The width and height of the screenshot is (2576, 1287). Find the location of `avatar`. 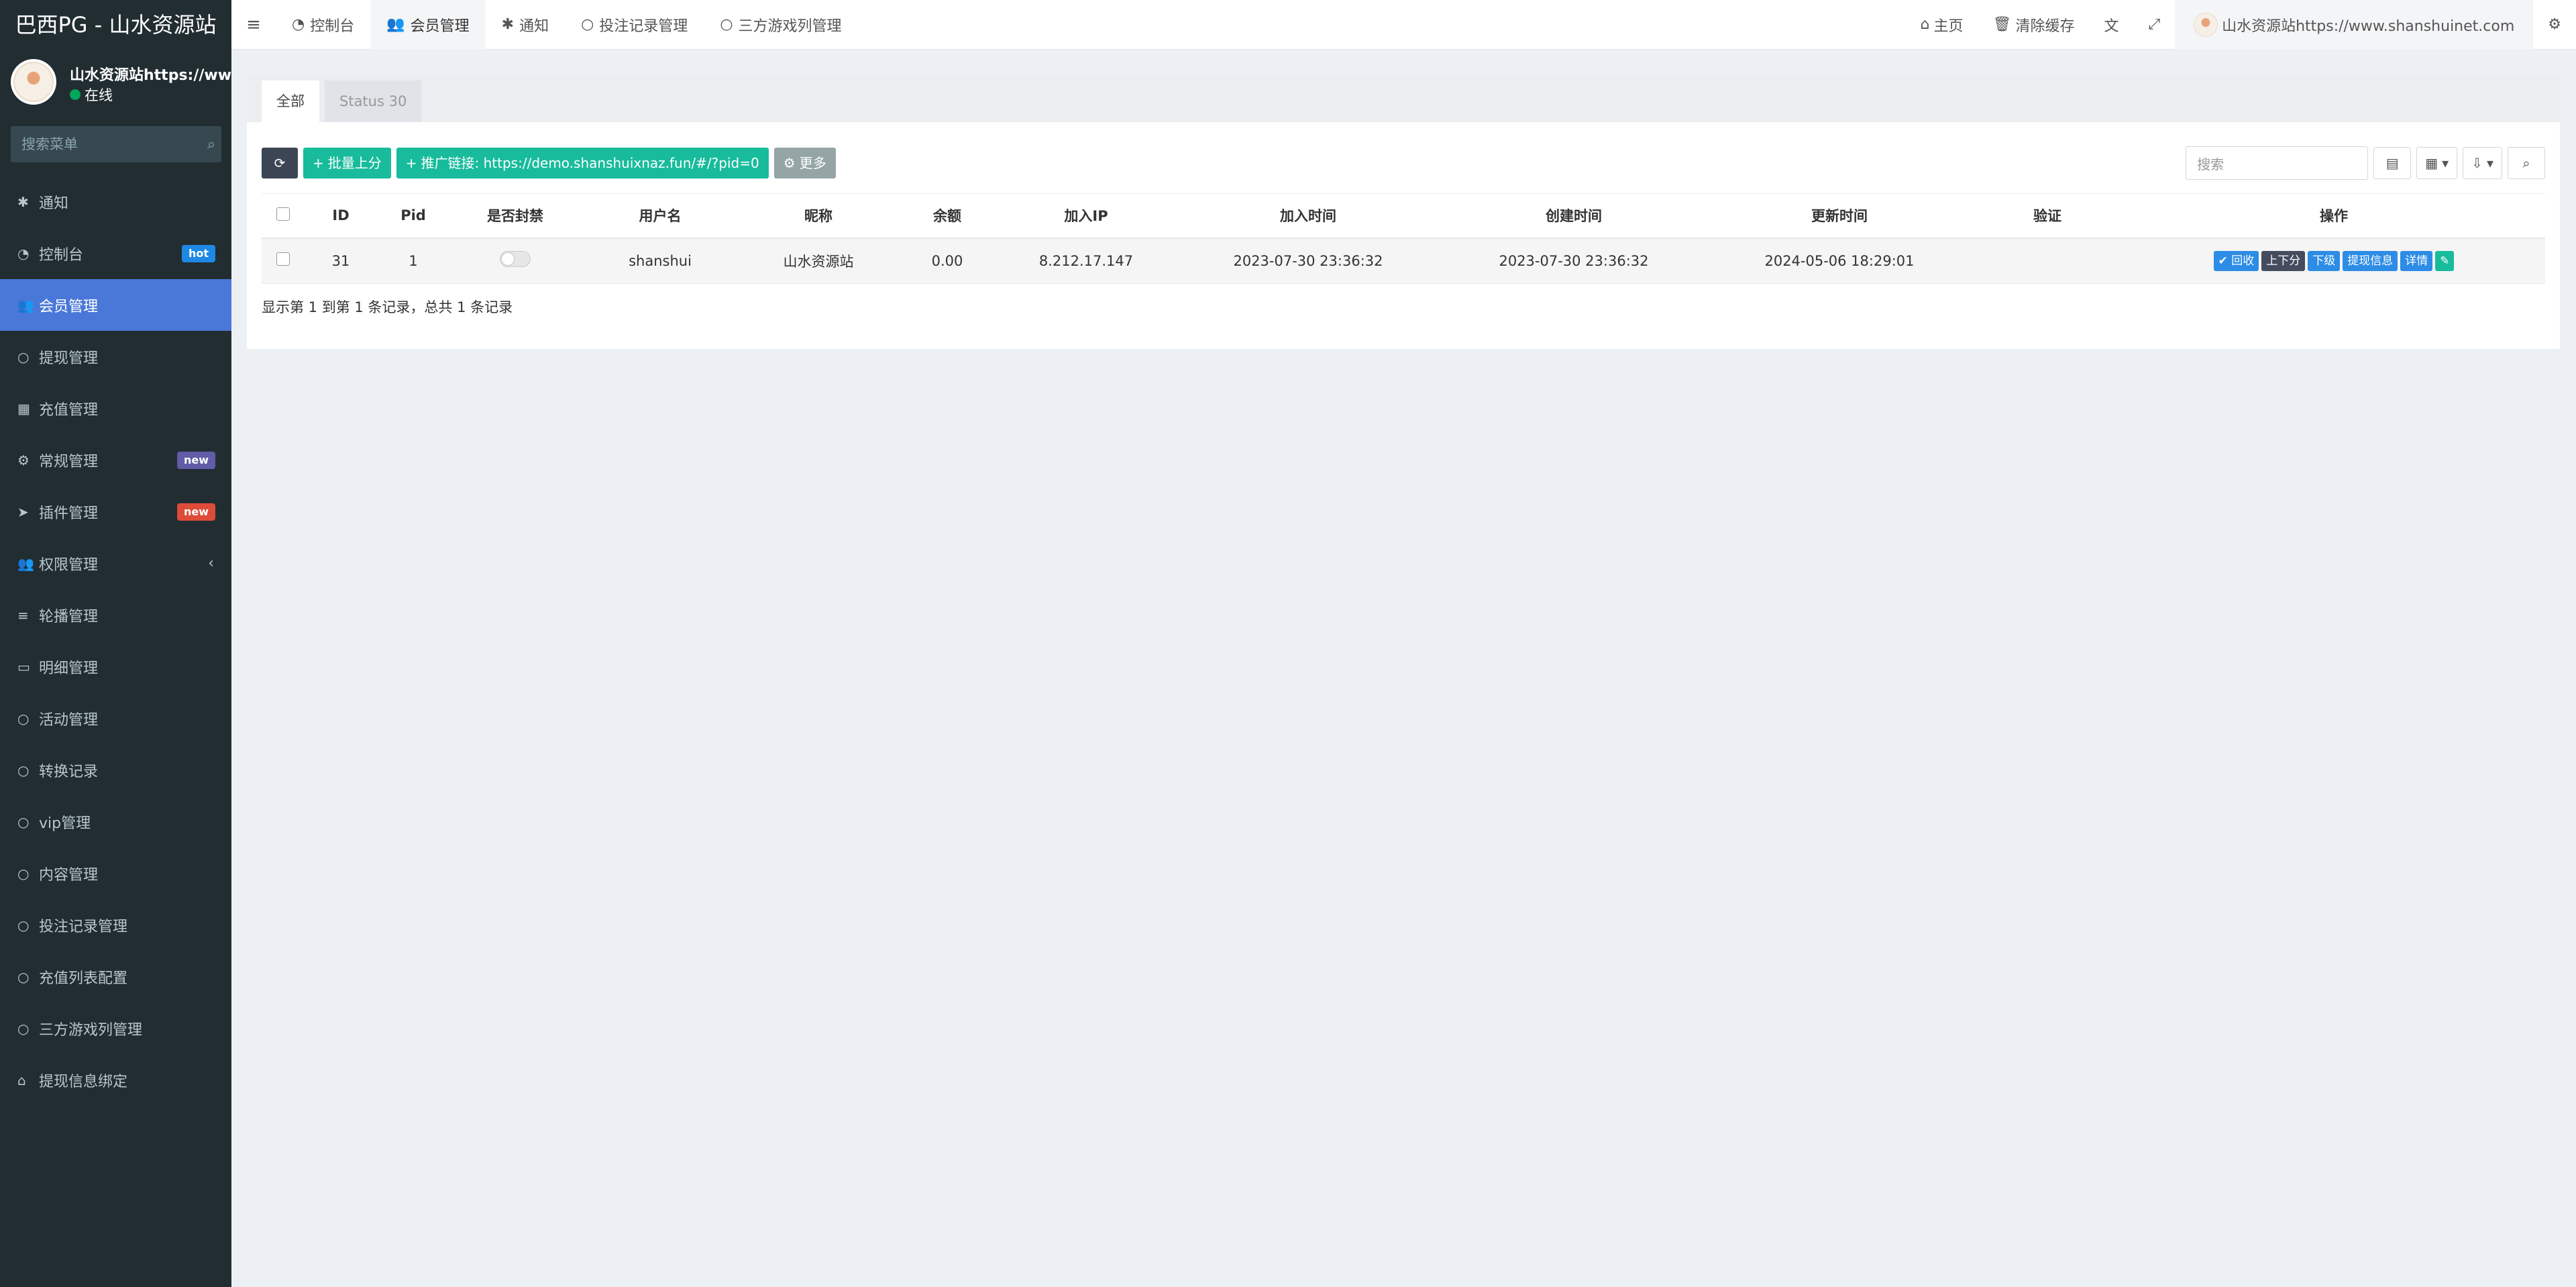

avatar is located at coordinates (33, 82).